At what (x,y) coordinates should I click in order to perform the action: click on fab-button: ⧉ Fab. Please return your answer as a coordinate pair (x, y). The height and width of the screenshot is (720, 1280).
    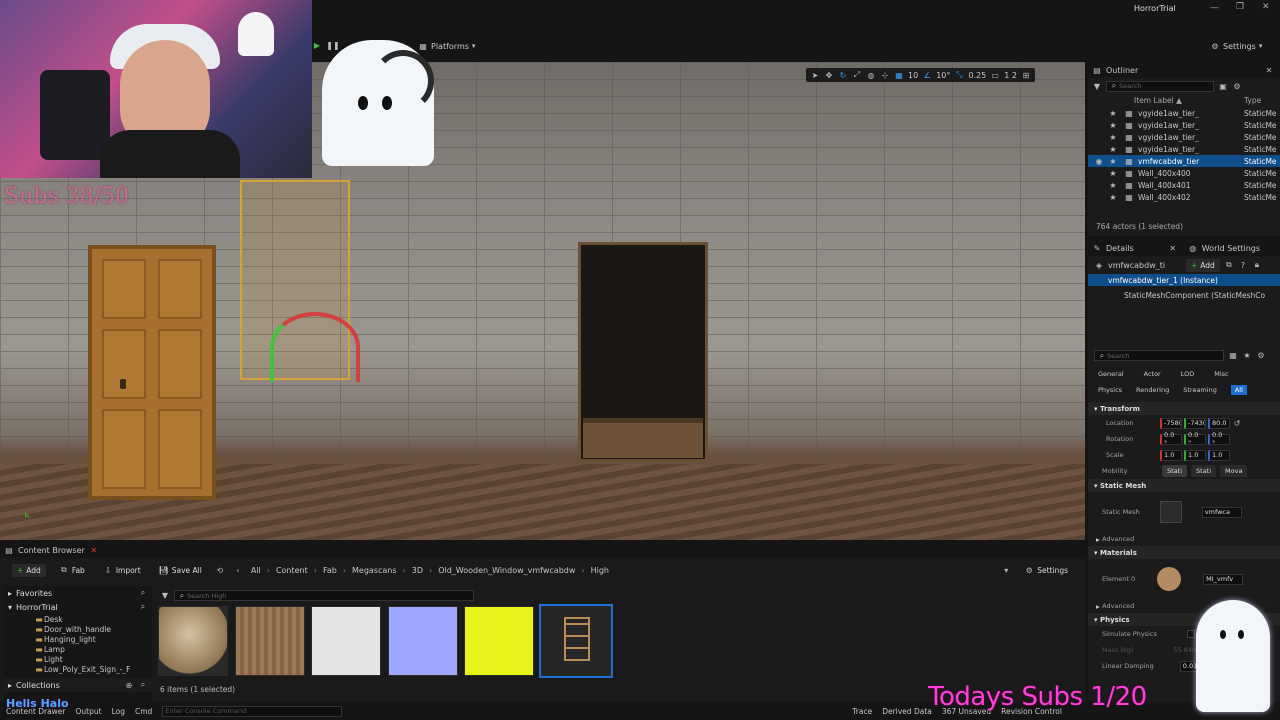
    Looking at the image, I should click on (72, 570).